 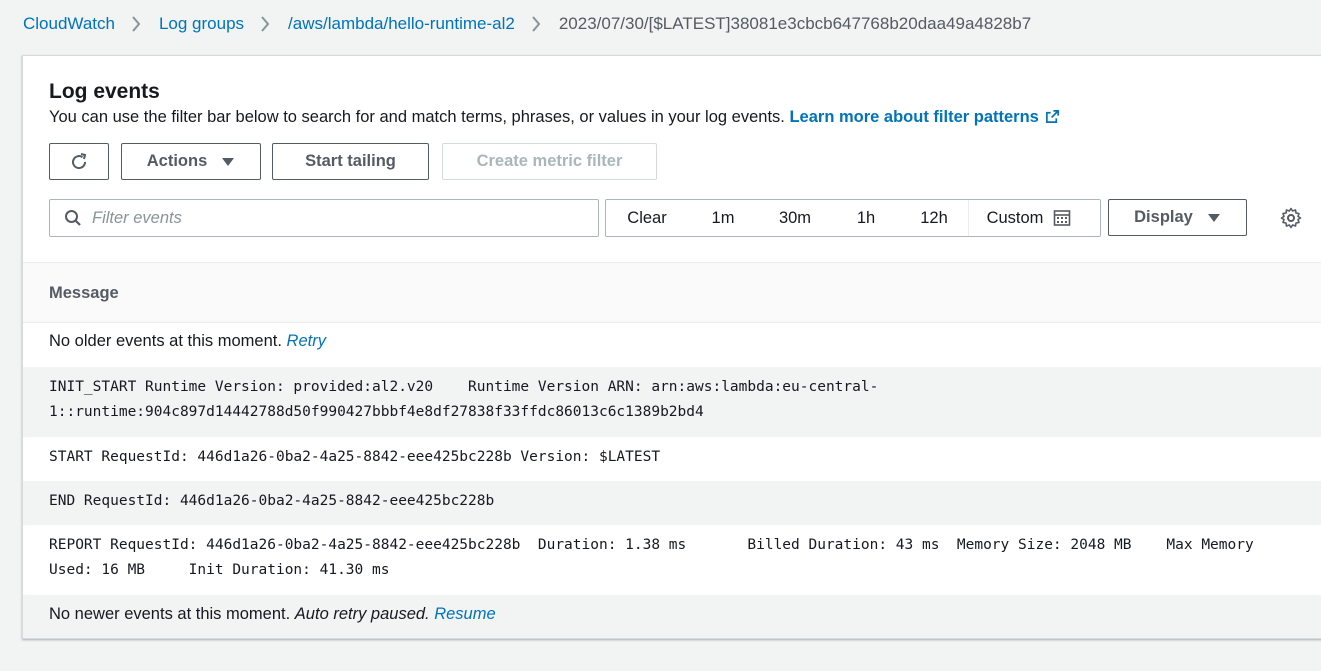 What do you see at coordinates (672, 292) in the screenshot?
I see `table-header: Message` at bounding box center [672, 292].